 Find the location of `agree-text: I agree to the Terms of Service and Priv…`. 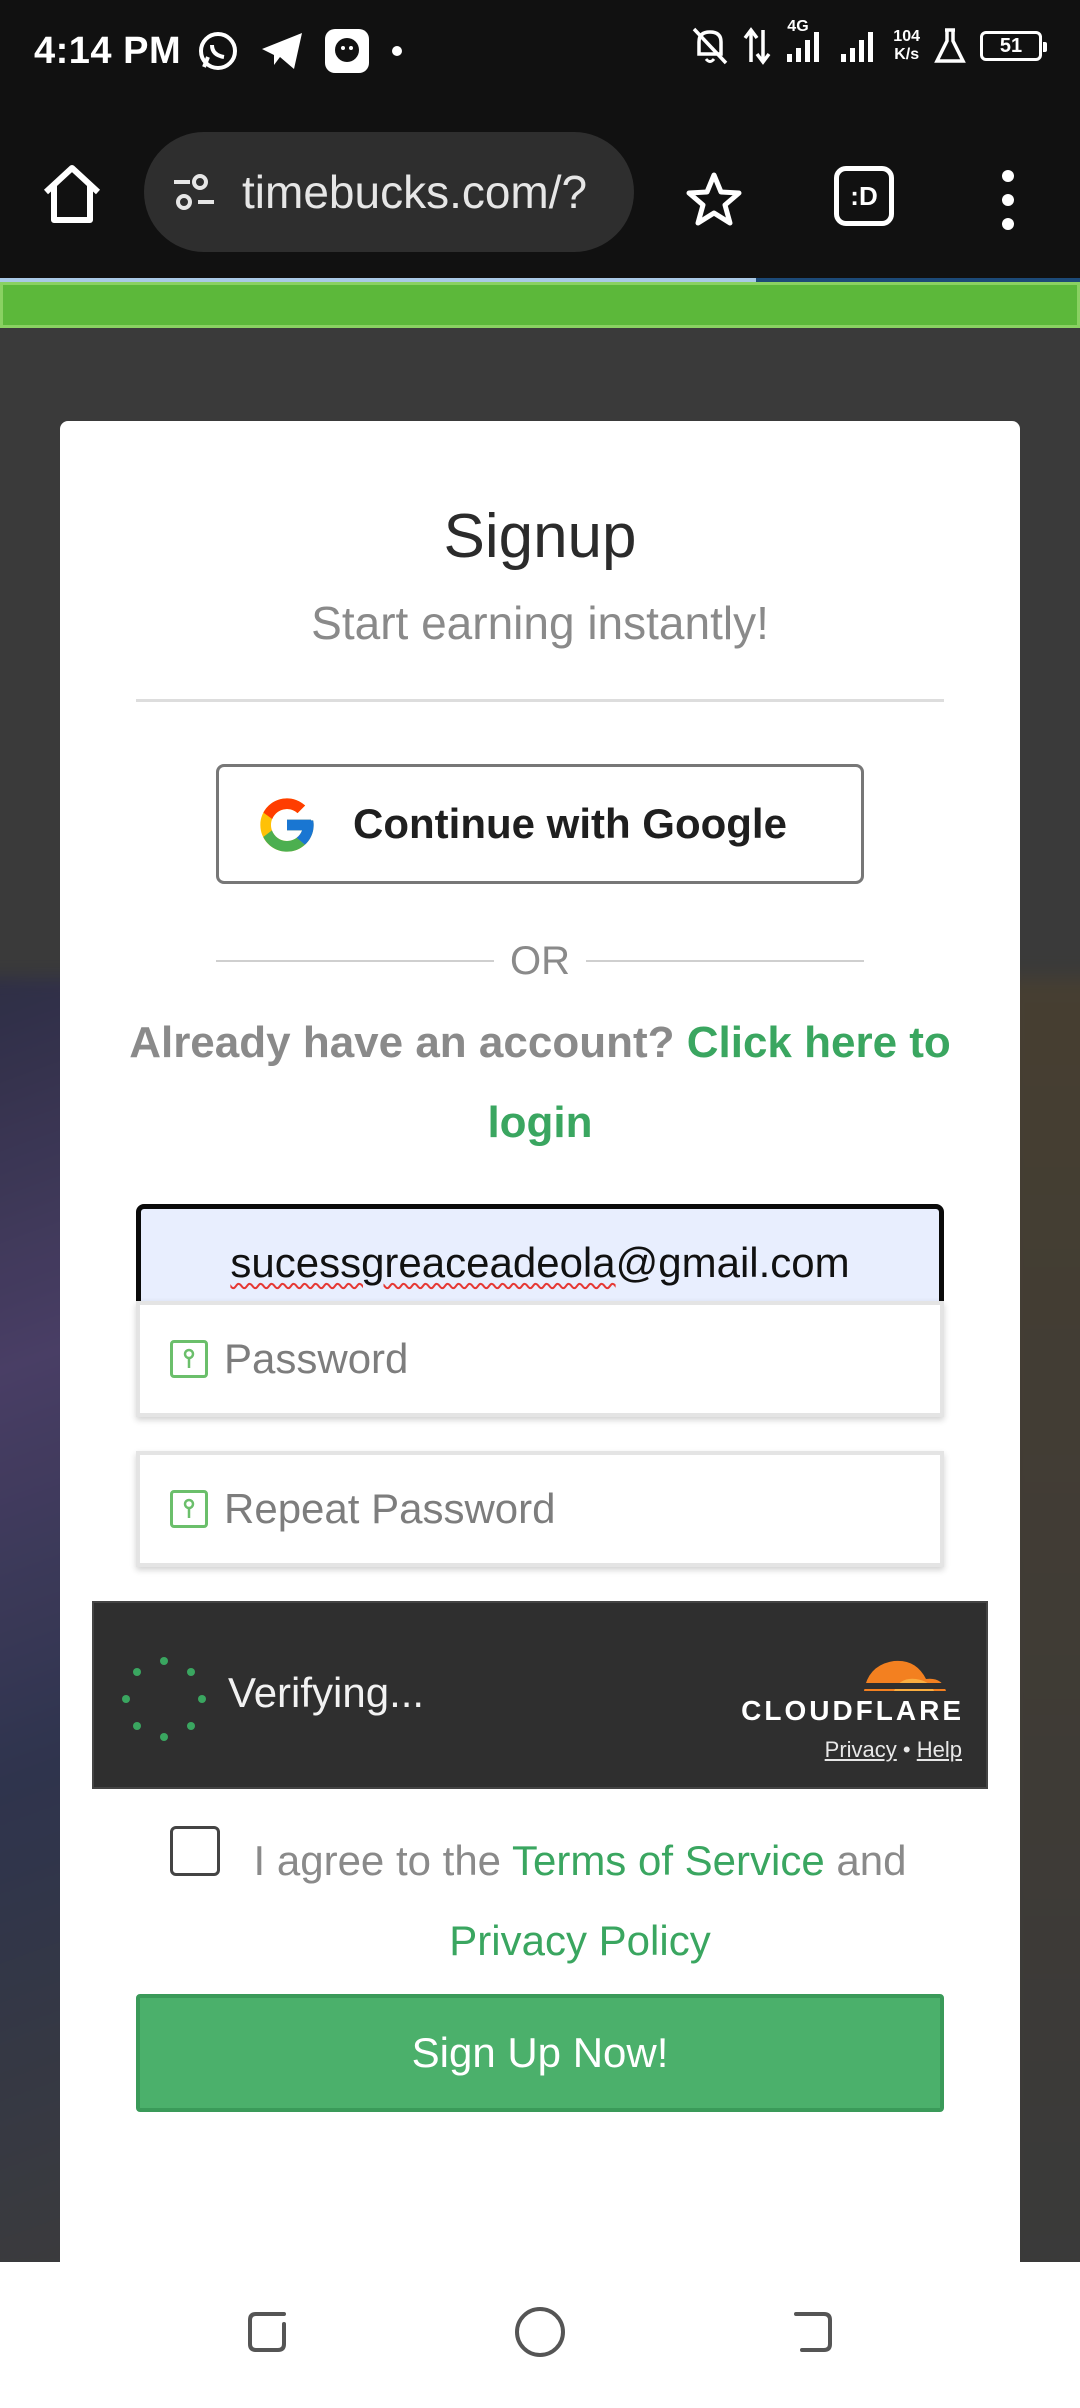

agree-text: I agree to the Terms of Service and Priv… is located at coordinates (580, 1901).